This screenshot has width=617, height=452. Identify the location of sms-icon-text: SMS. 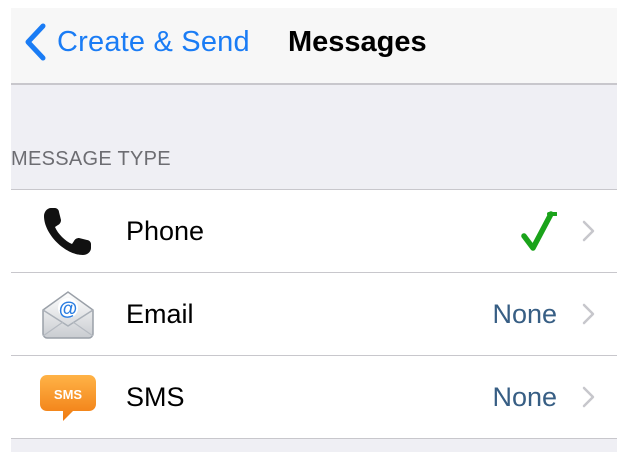
(68, 394).